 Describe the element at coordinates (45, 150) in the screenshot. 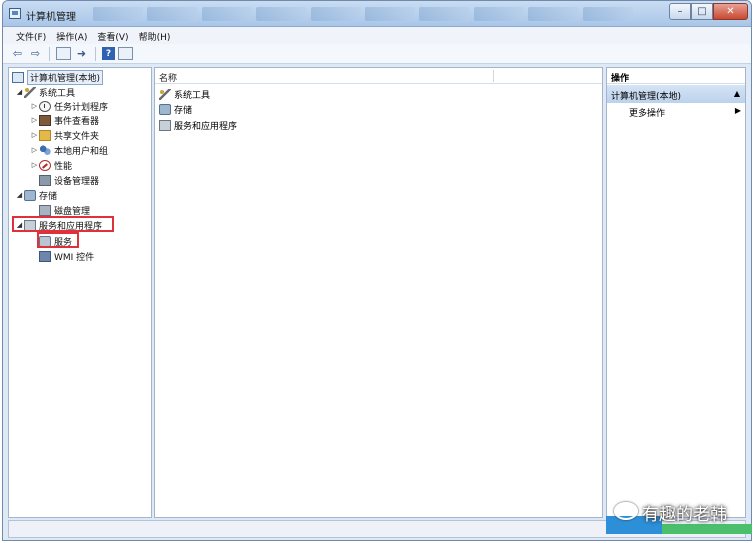

I see `users-icon` at that location.